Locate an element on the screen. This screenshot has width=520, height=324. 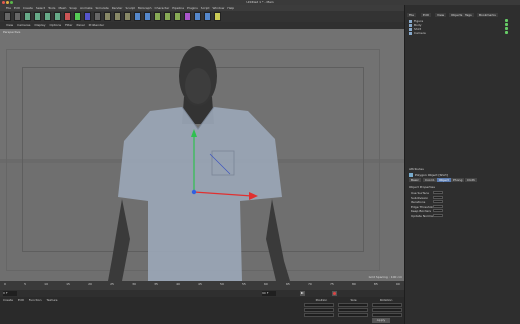
timeline: 0 5 10 15 20 25 30 35 40 45 50 55 60 65 70 75 80 85 90 is located at coordinates (202, 285).